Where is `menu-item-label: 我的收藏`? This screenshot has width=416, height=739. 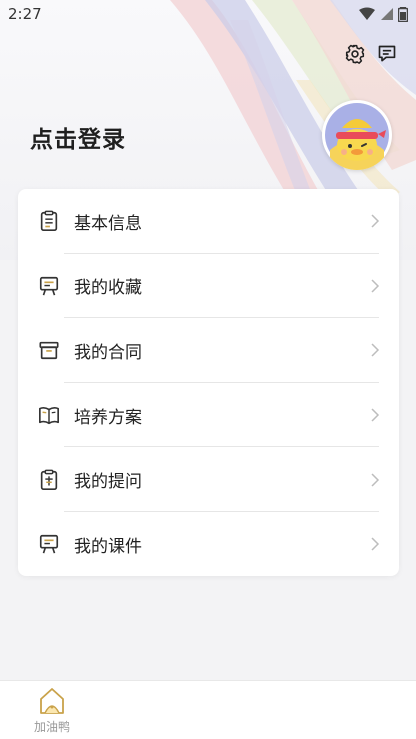 menu-item-label: 我的收藏 is located at coordinates (108, 288).